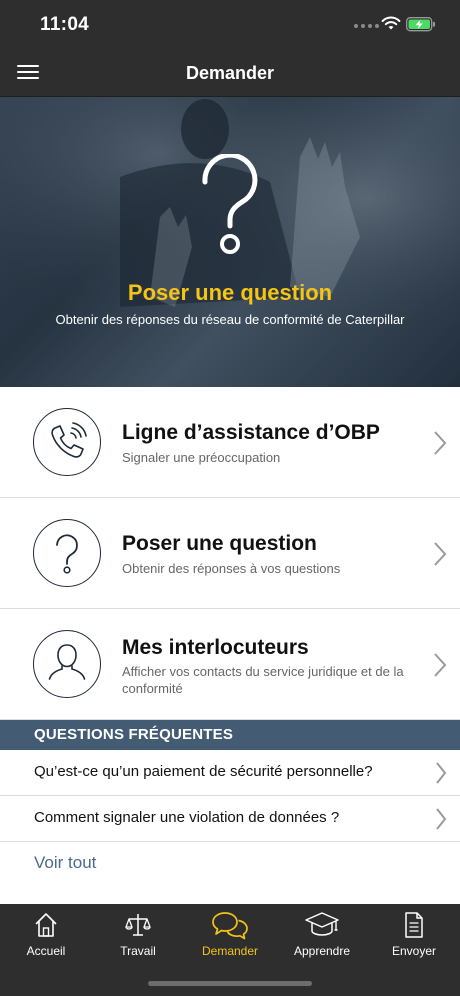 Image resolution: width=460 pixels, height=996 pixels. What do you see at coordinates (65, 24) in the screenshot?
I see `status-time: 11:04` at bounding box center [65, 24].